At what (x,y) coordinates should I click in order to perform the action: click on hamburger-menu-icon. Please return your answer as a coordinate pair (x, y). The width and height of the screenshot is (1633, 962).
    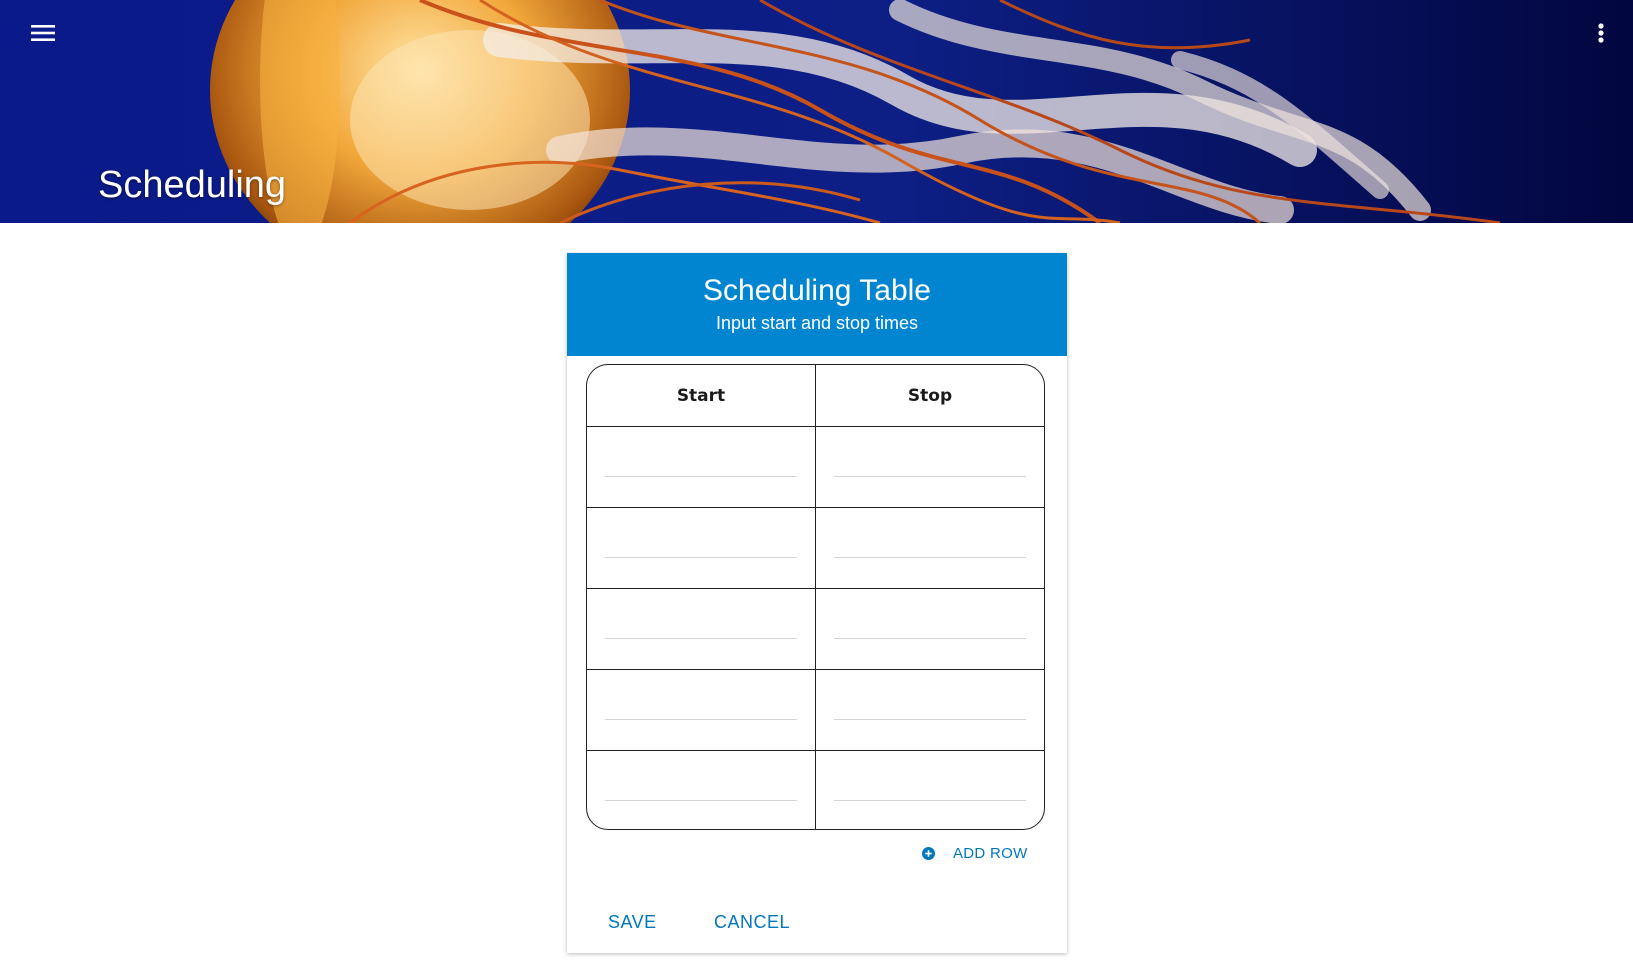
    Looking at the image, I should click on (43, 33).